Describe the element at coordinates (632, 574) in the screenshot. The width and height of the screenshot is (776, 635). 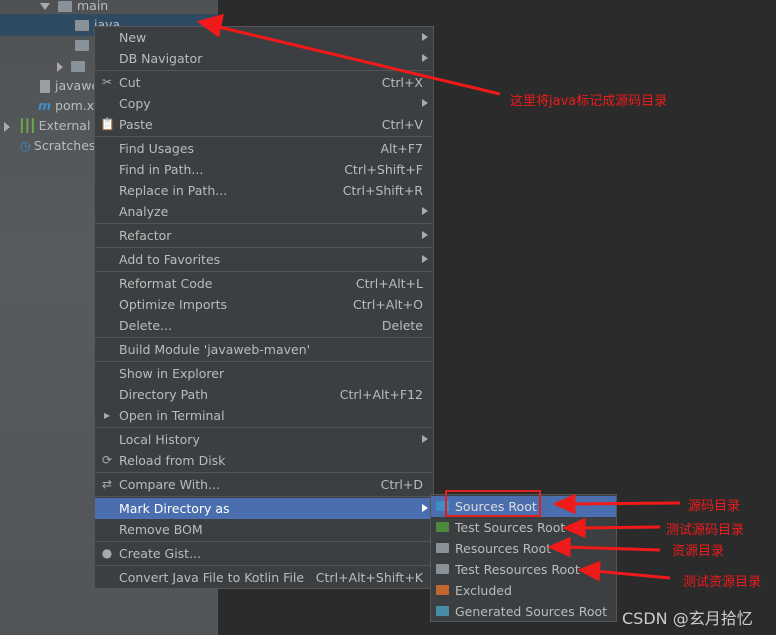
I see `arrow-test-resources` at that location.